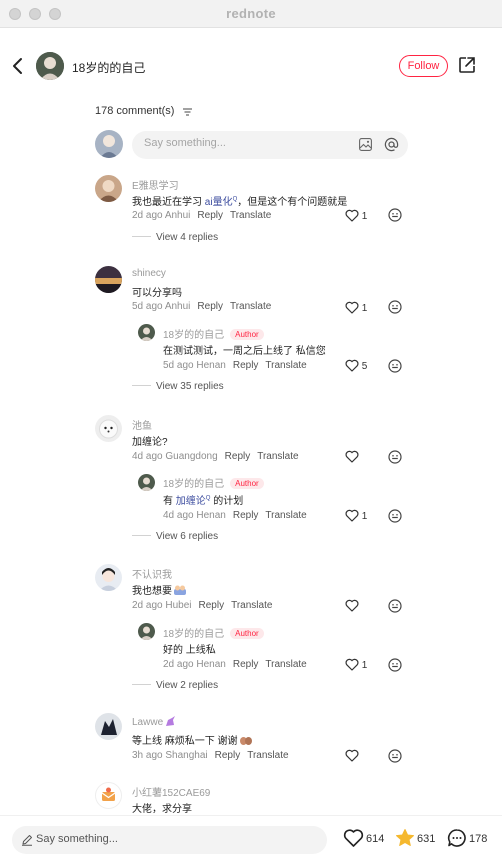  I want to click on note-header: 18岁的的自己 Follow, so click(251, 66).